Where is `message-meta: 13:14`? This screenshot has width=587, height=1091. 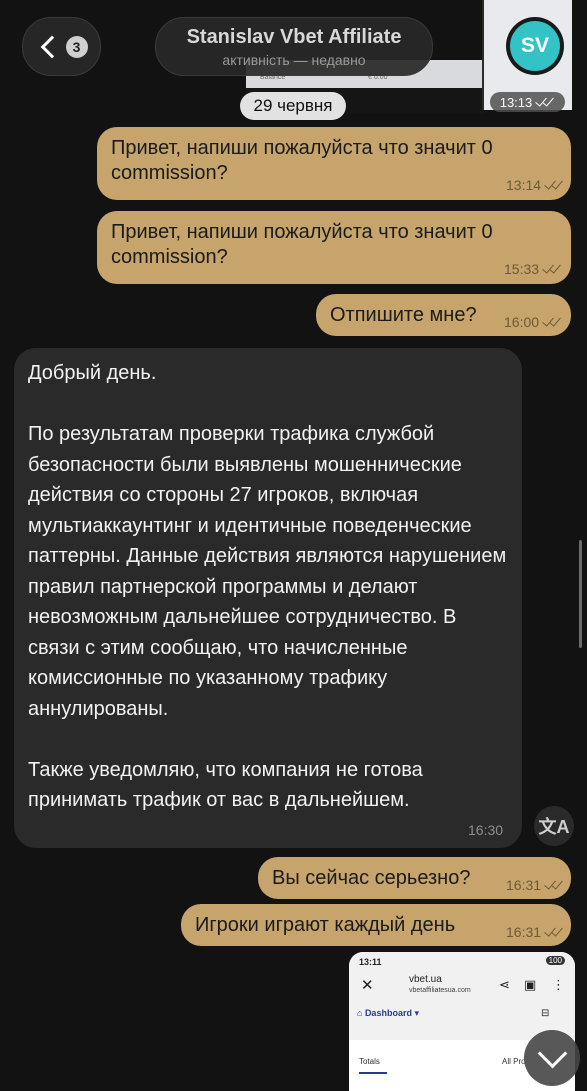 message-meta: 13:14 is located at coordinates (535, 185).